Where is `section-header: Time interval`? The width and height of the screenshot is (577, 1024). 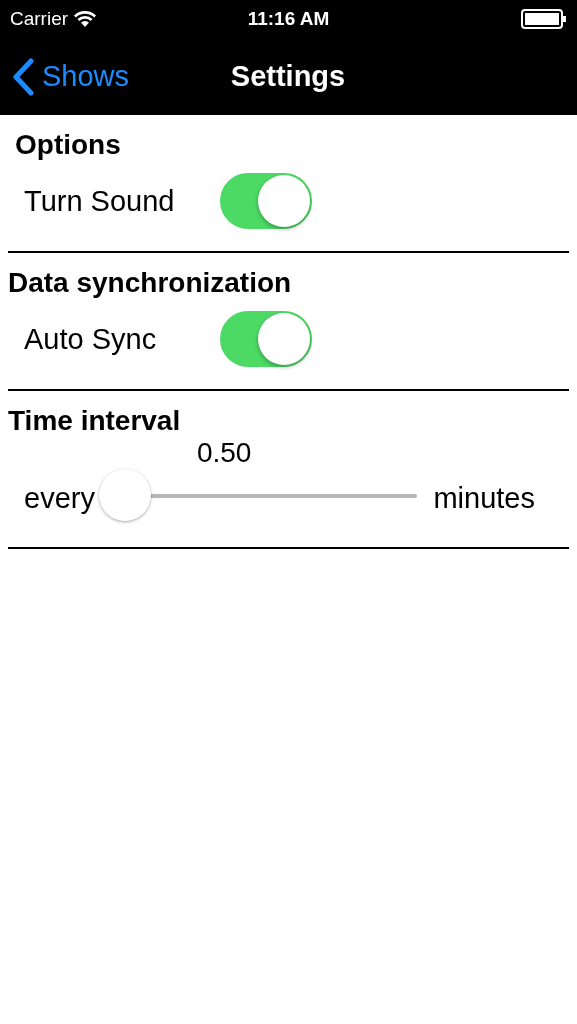
section-header: Time interval is located at coordinates (95, 420).